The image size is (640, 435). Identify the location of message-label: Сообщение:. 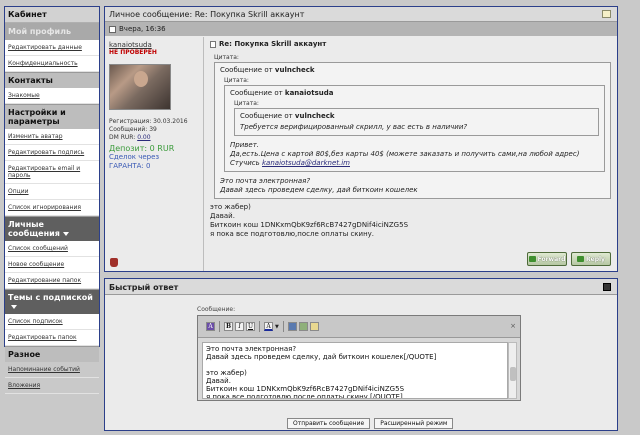
(216, 309).